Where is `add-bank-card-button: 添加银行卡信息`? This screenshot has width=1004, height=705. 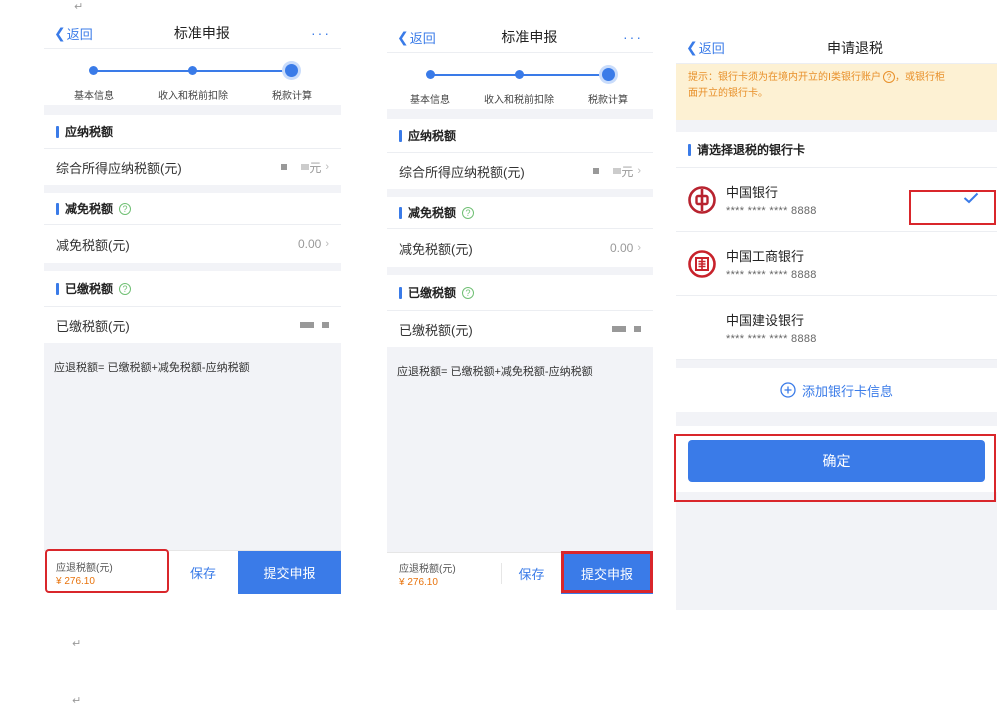 add-bank-card-button: 添加银行卡信息 is located at coordinates (836, 390).